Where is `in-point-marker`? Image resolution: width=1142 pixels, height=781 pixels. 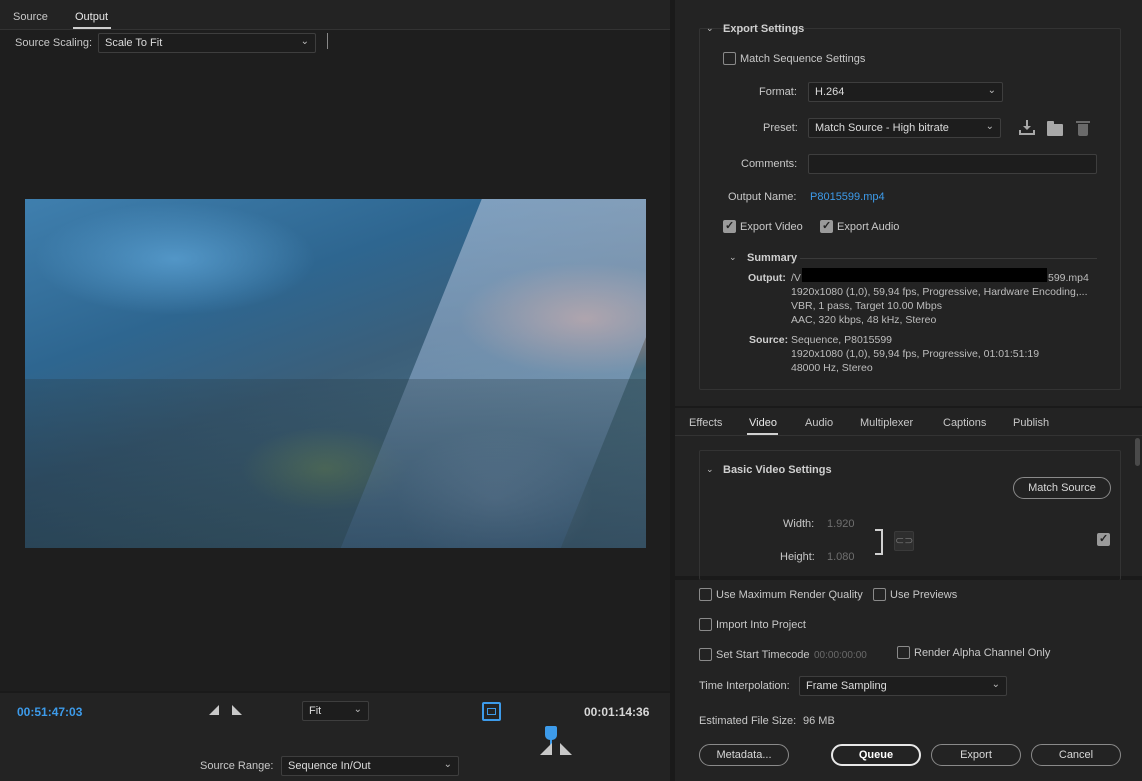 in-point-marker is located at coordinates (546, 749).